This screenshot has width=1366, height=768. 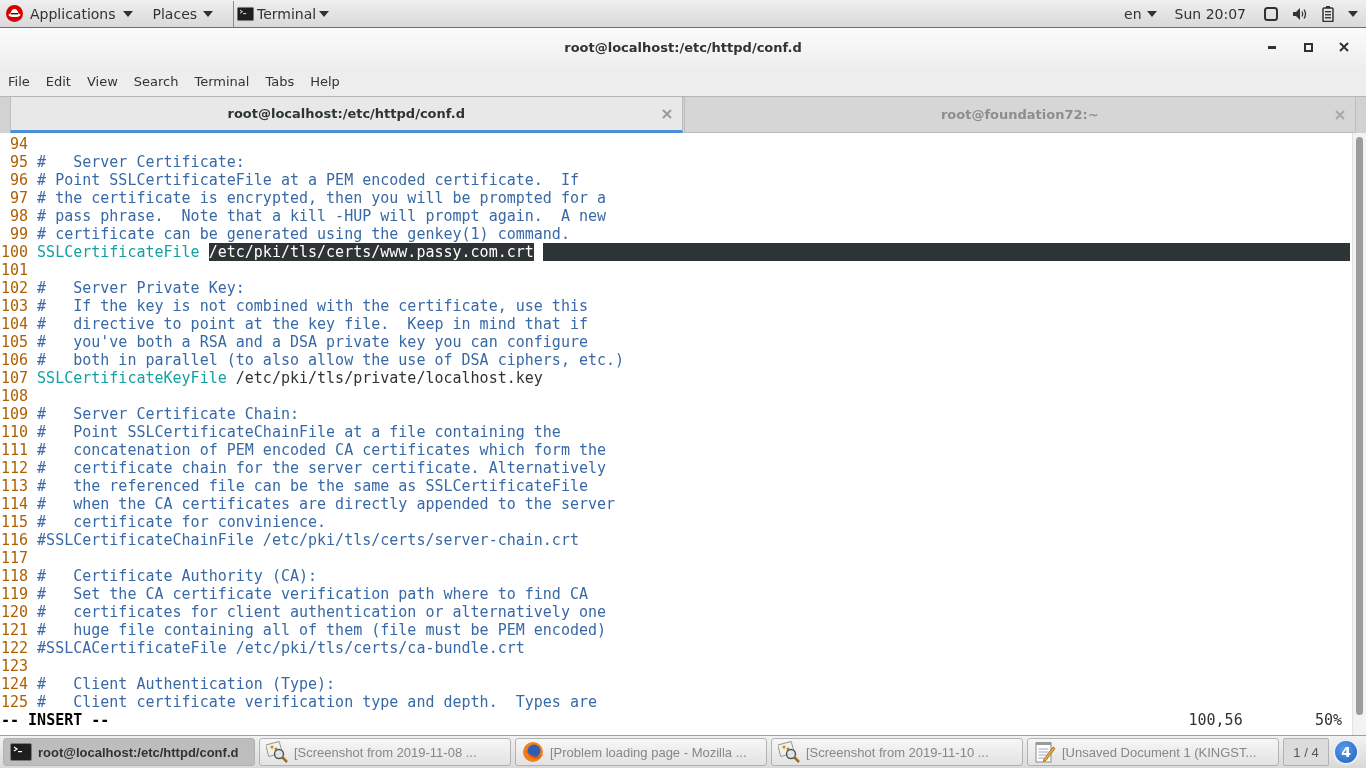 What do you see at coordinates (15, 270) in the screenshot?
I see `line-number: 101` at bounding box center [15, 270].